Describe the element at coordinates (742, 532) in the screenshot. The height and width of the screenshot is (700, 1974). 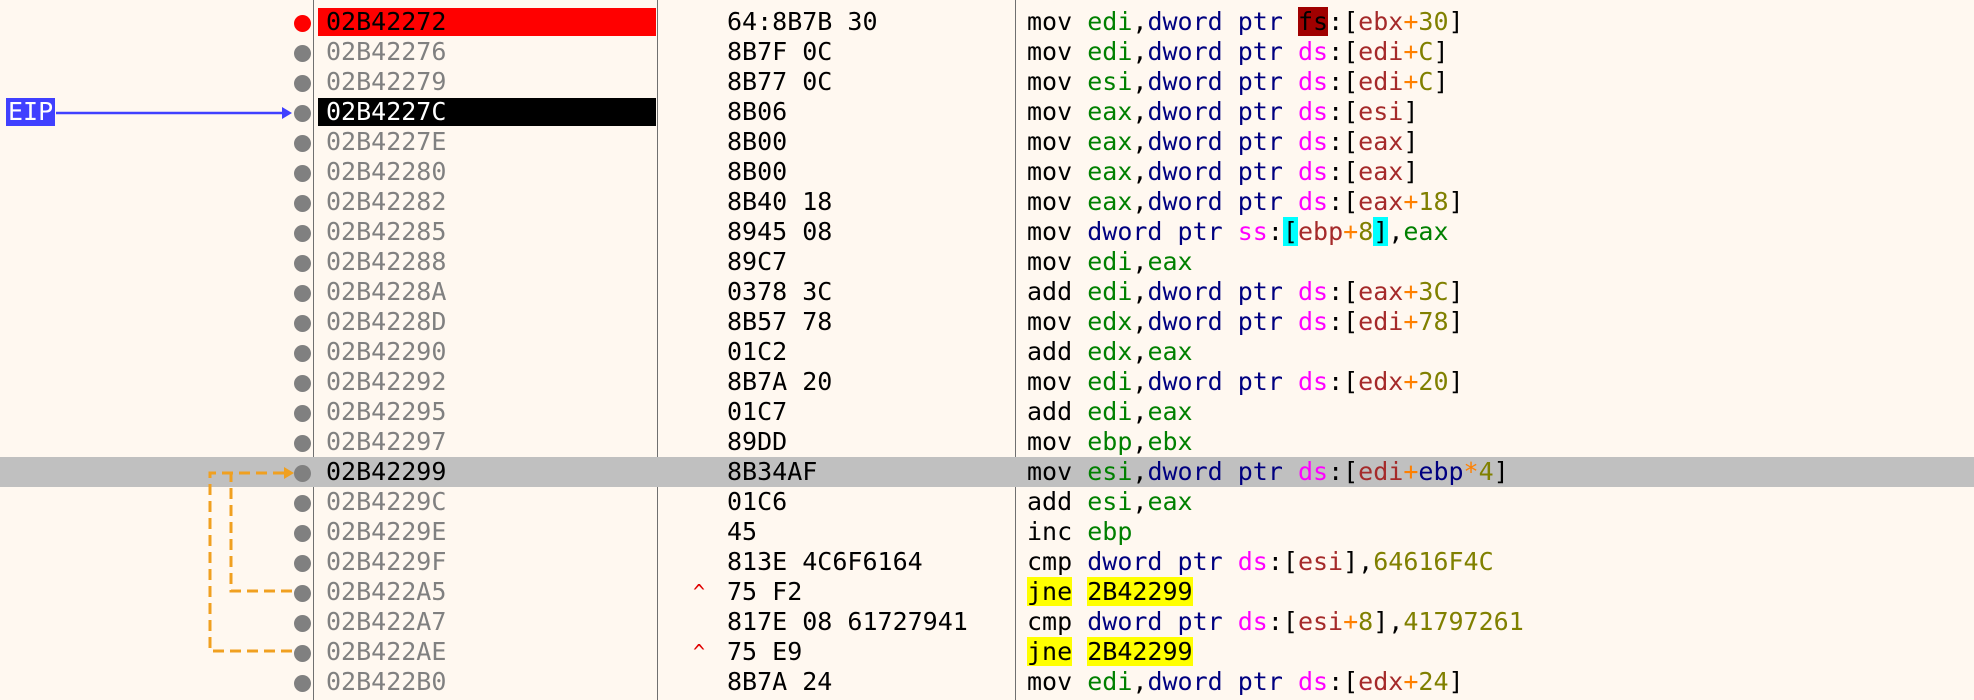
I see `instruction-bytes: 45` at that location.